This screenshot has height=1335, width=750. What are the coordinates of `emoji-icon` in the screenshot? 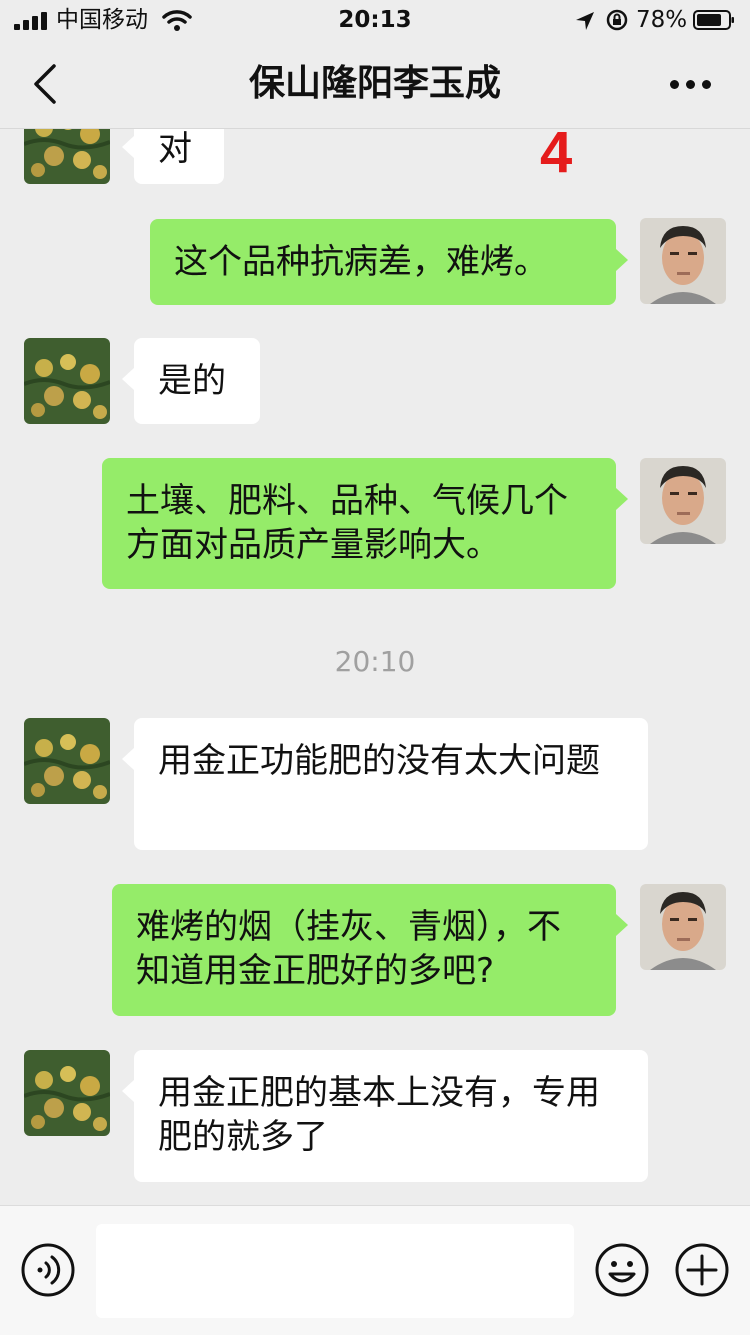 It's located at (622, 1270).